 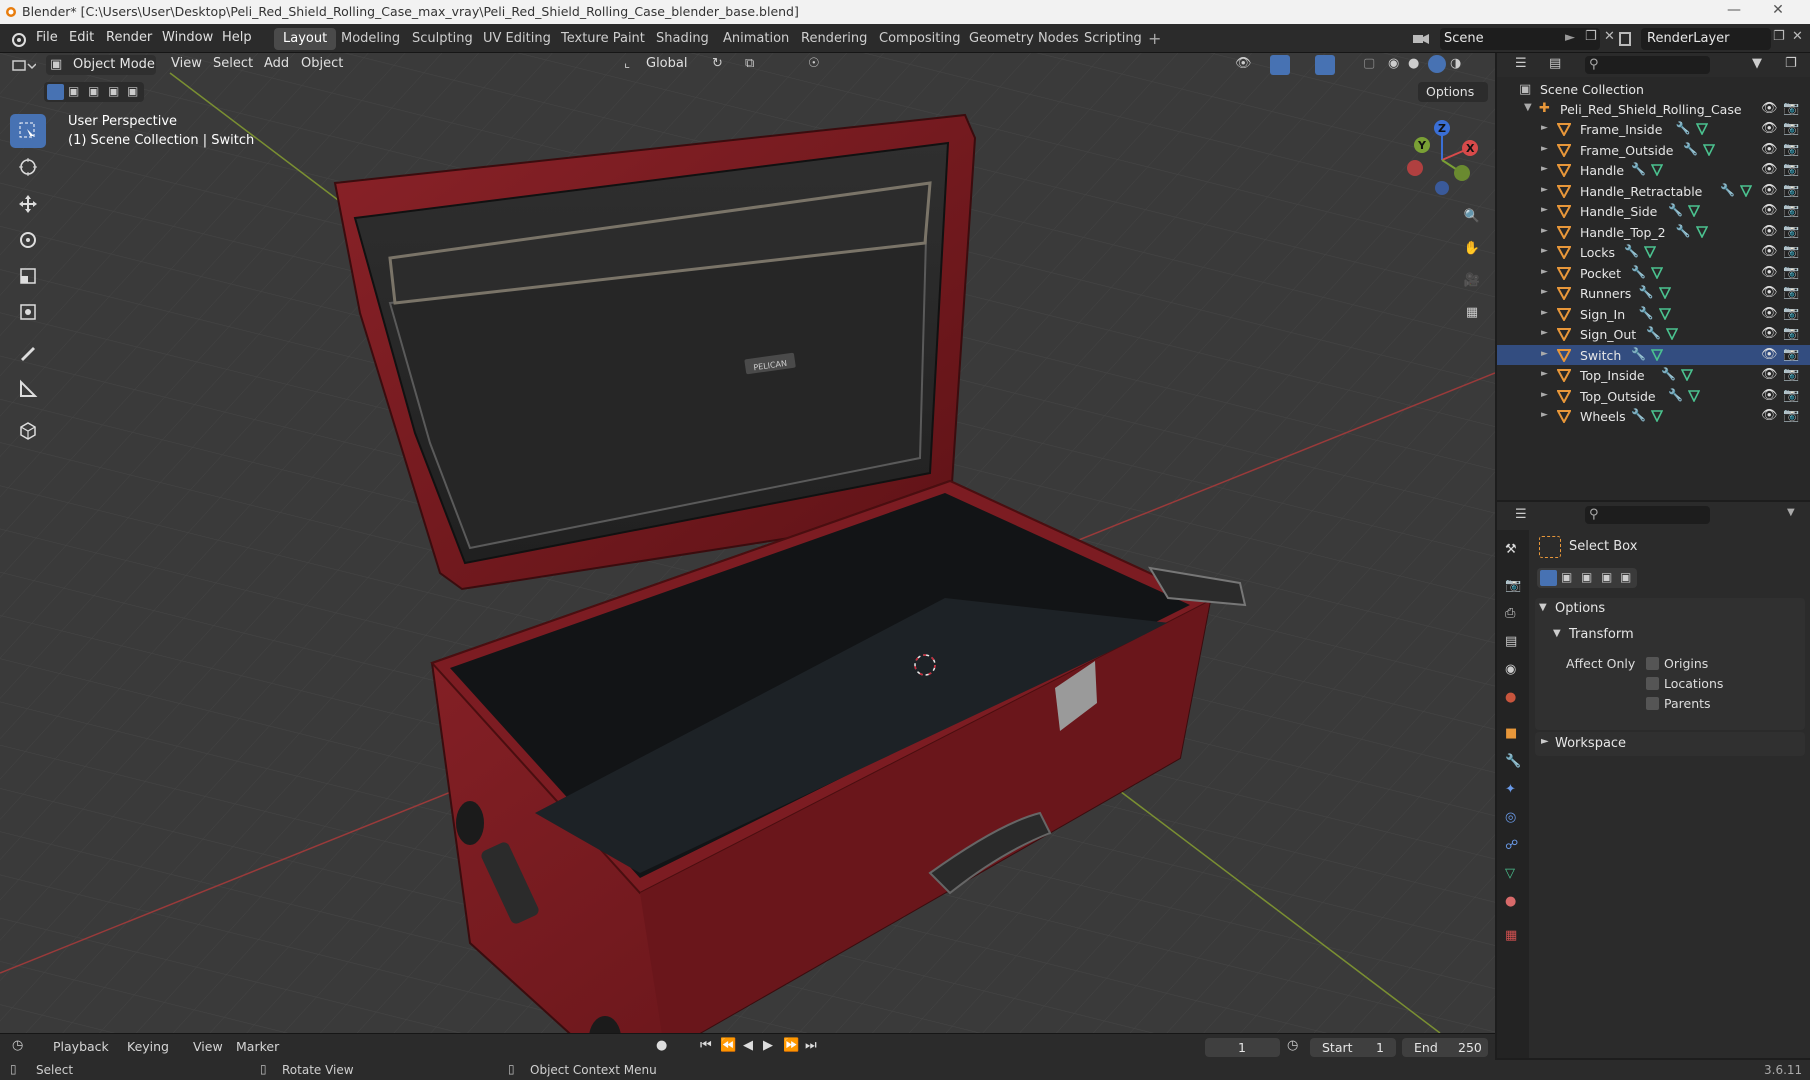 I want to click on object-tab-icon: ■, so click(x=1511, y=733).